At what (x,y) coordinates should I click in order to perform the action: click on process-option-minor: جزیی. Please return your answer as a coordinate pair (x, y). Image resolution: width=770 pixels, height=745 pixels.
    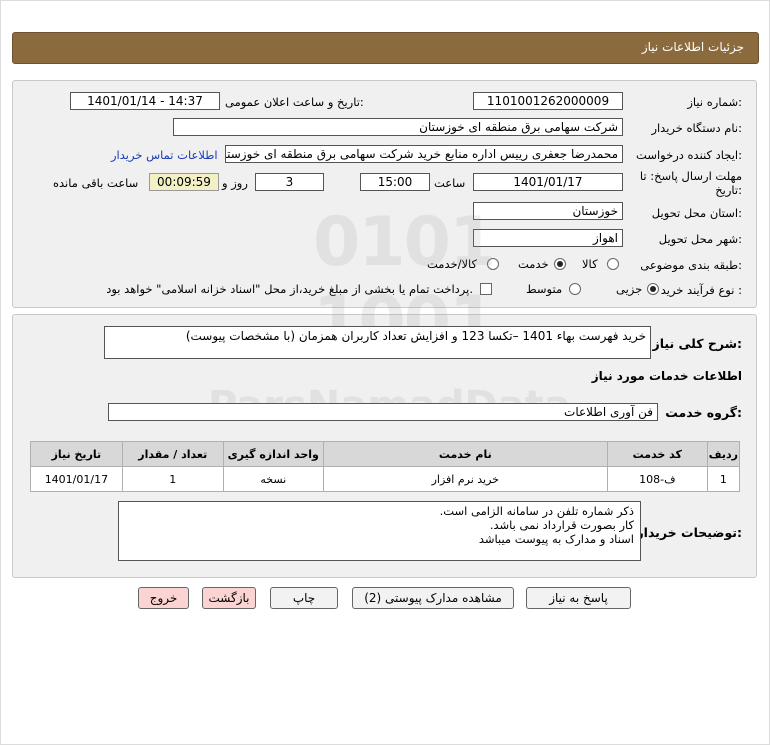
    Looking at the image, I should click on (629, 289).